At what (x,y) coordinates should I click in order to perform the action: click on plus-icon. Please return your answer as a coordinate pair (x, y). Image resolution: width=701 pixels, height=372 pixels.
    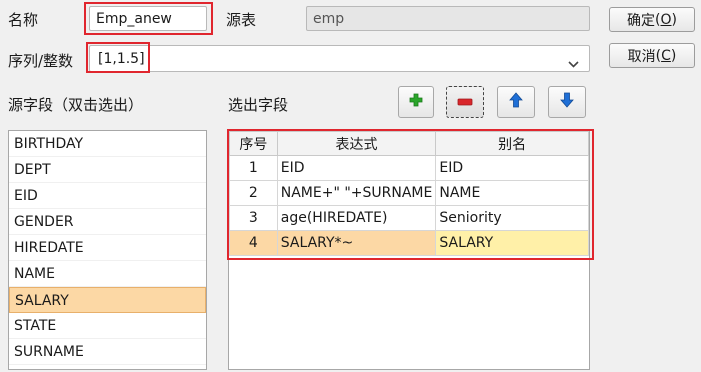
    Looking at the image, I should click on (416, 102).